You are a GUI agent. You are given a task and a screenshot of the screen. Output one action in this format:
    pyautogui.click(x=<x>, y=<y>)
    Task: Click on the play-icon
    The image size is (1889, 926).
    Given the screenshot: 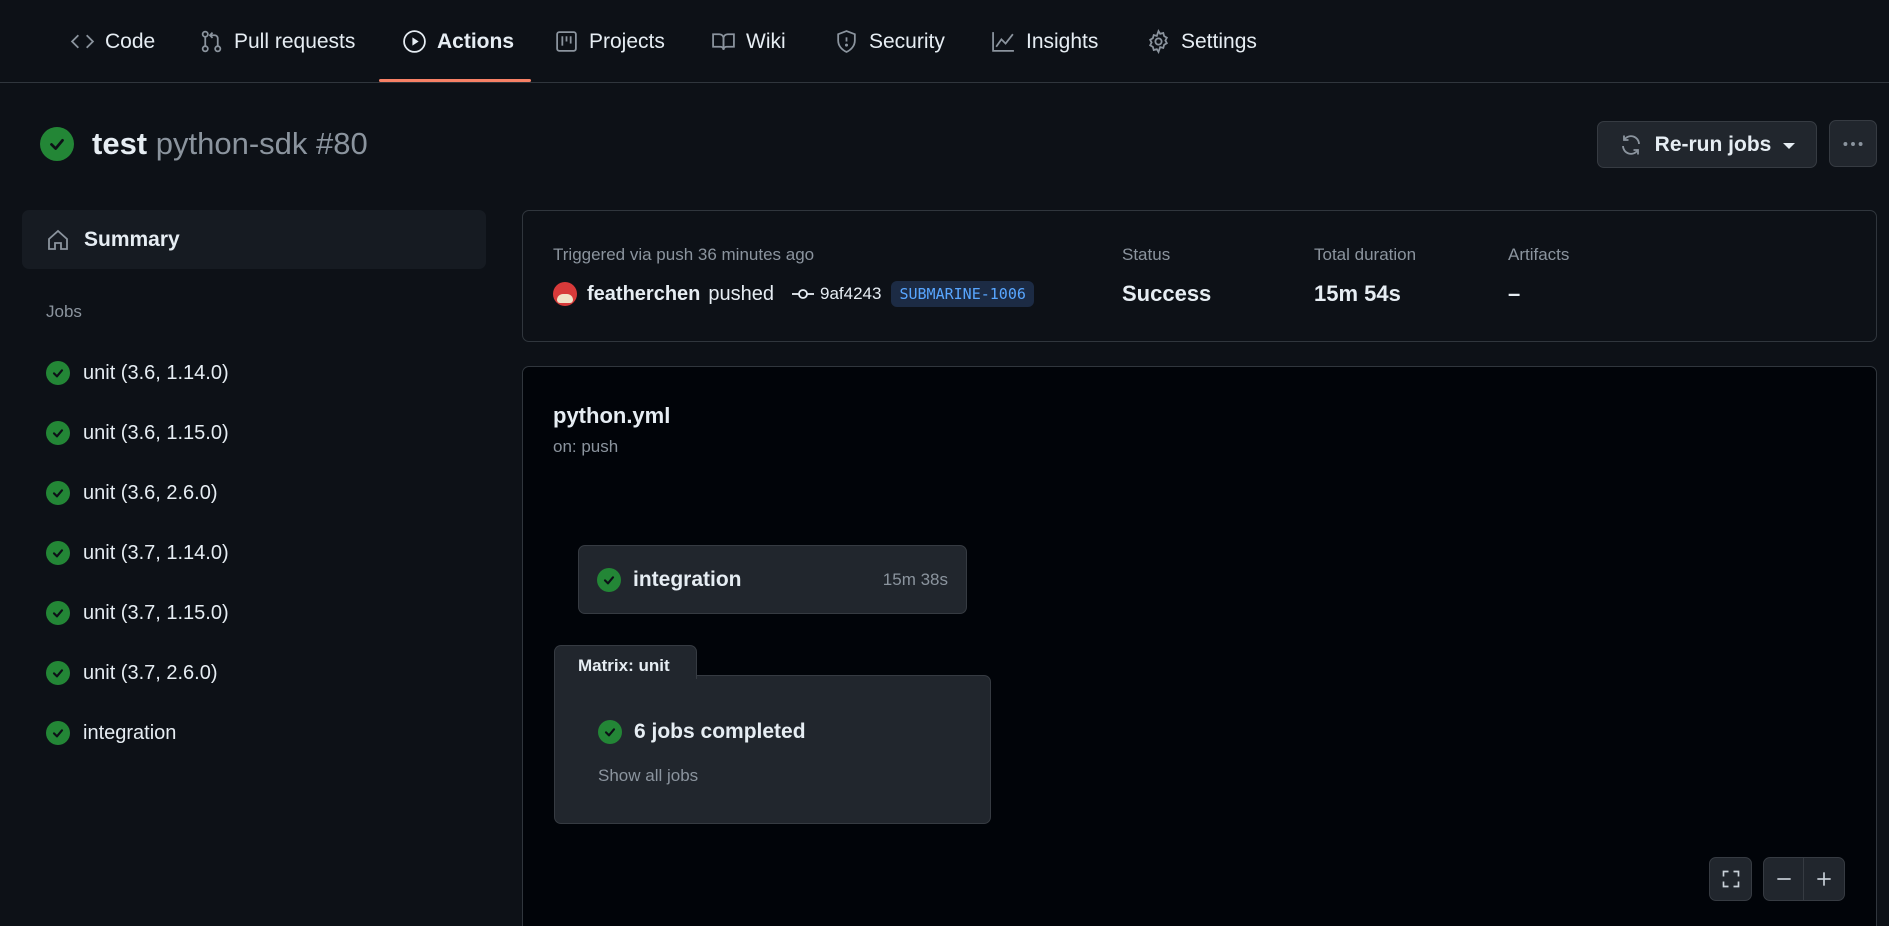 What is the action you would take?
    pyautogui.click(x=414, y=41)
    